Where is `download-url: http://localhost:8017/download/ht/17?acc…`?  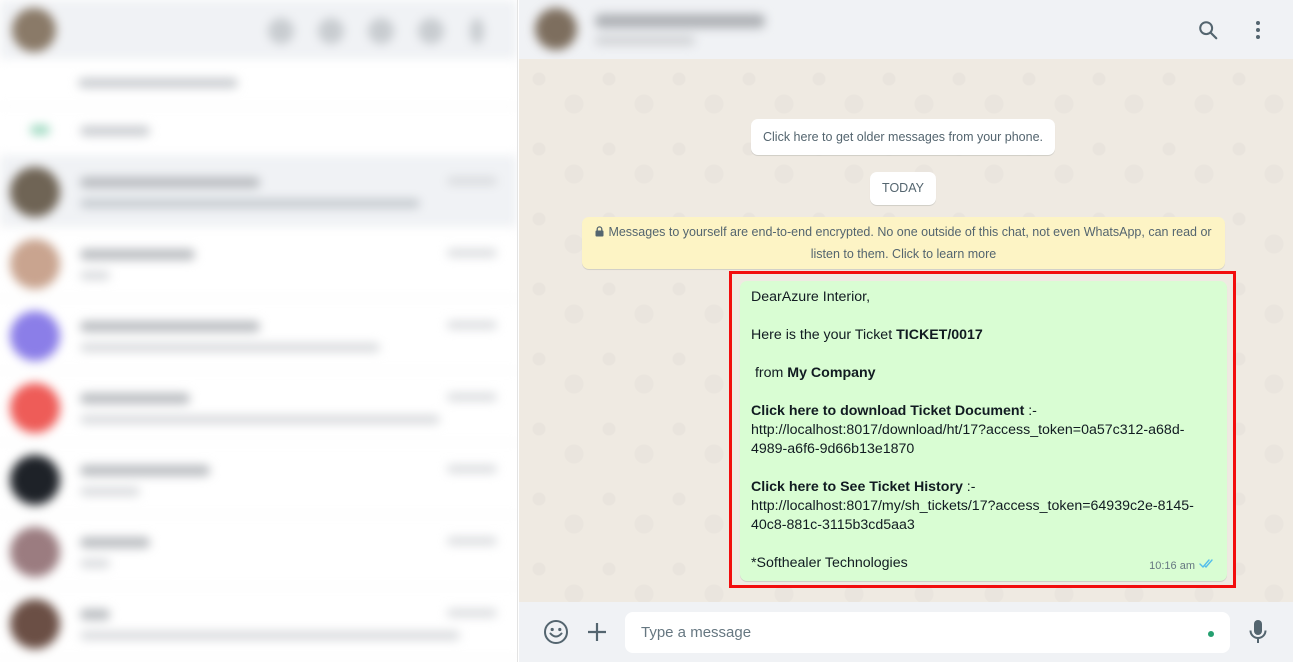 download-url: http://localhost:8017/download/ht/17?acc… is located at coordinates (984, 440).